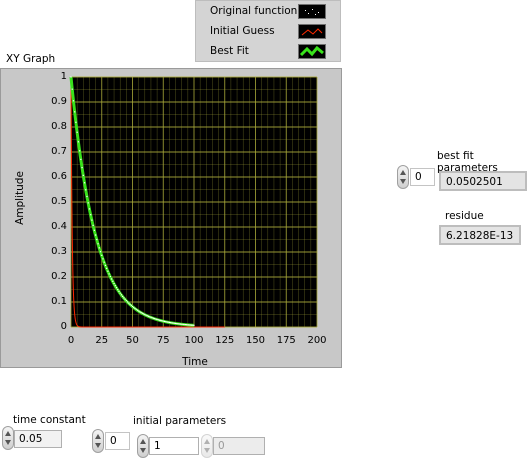 The image size is (532, 462). What do you see at coordinates (239, 446) in the screenshot?
I see `initial-parameter-1-input: 0` at bounding box center [239, 446].